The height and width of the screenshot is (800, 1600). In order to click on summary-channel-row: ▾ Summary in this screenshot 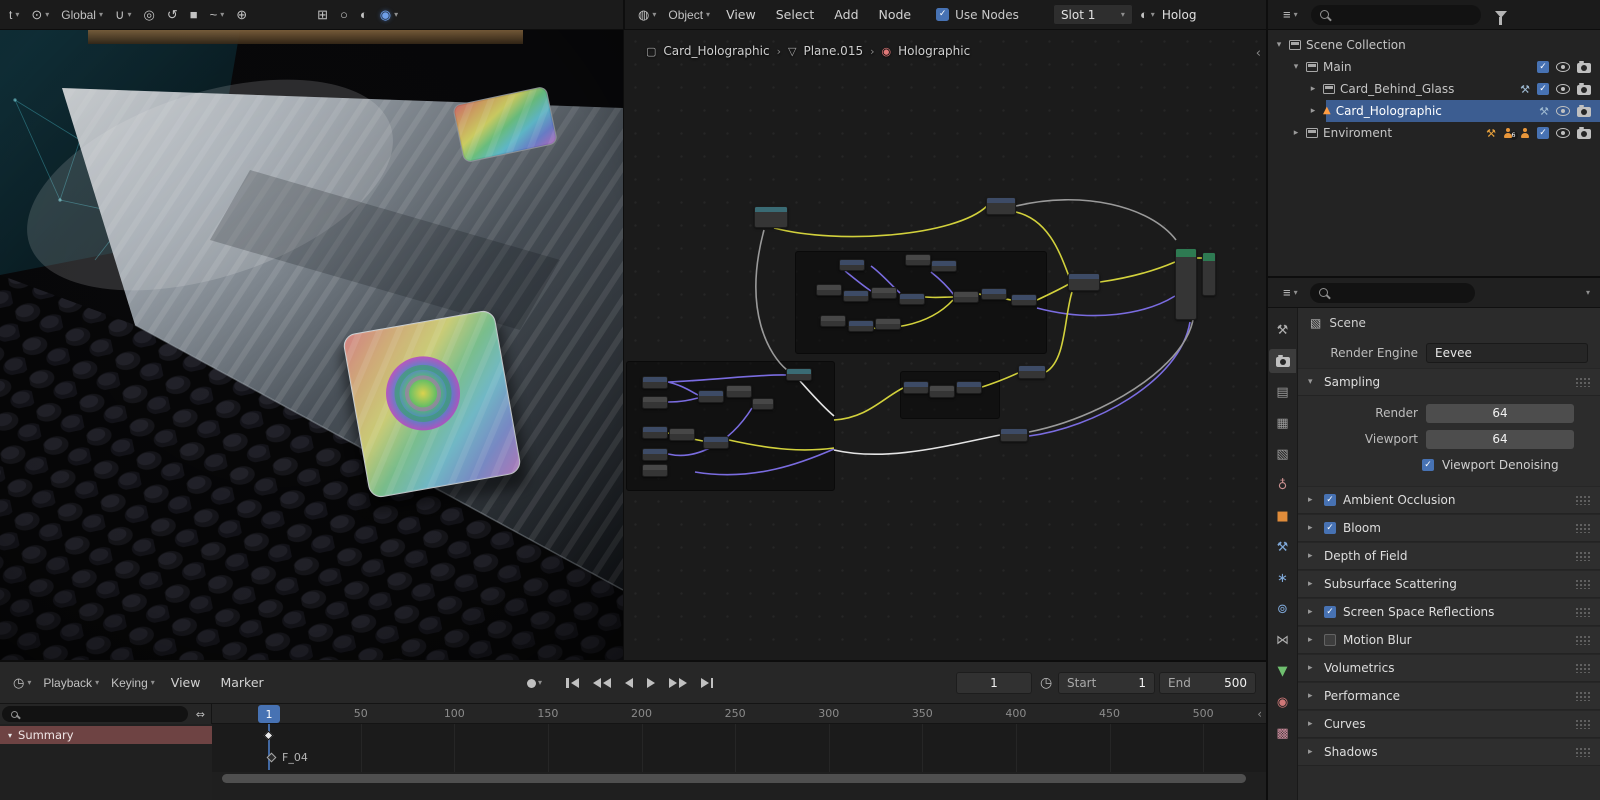, I will do `click(106, 735)`.